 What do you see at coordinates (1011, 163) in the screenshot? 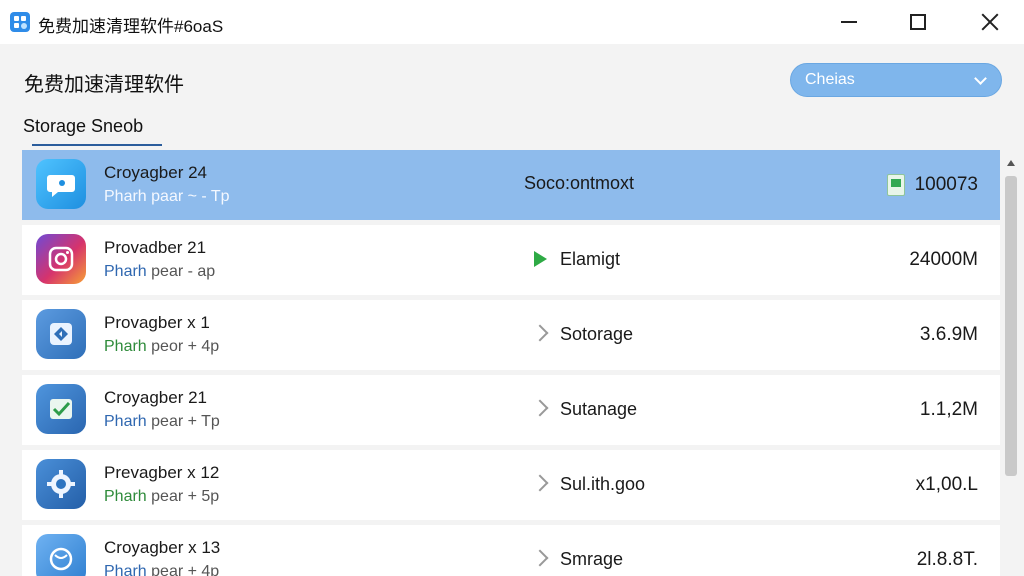
I see `scroll-up-icon` at bounding box center [1011, 163].